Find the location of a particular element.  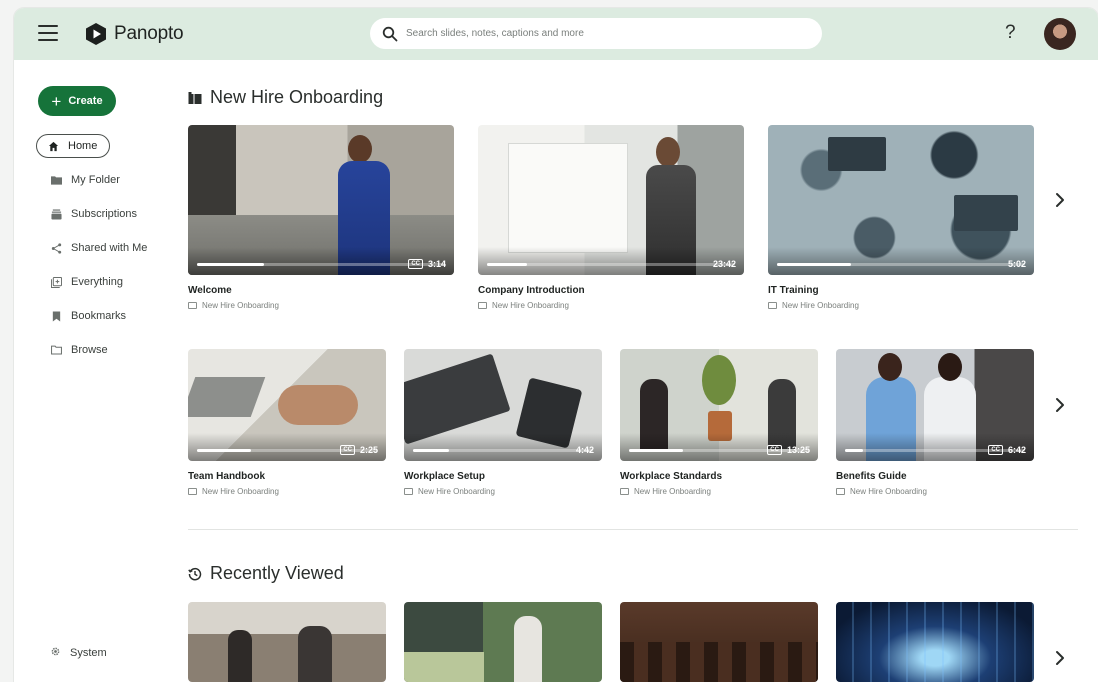

duration-text: 3:14 is located at coordinates (436, 264).